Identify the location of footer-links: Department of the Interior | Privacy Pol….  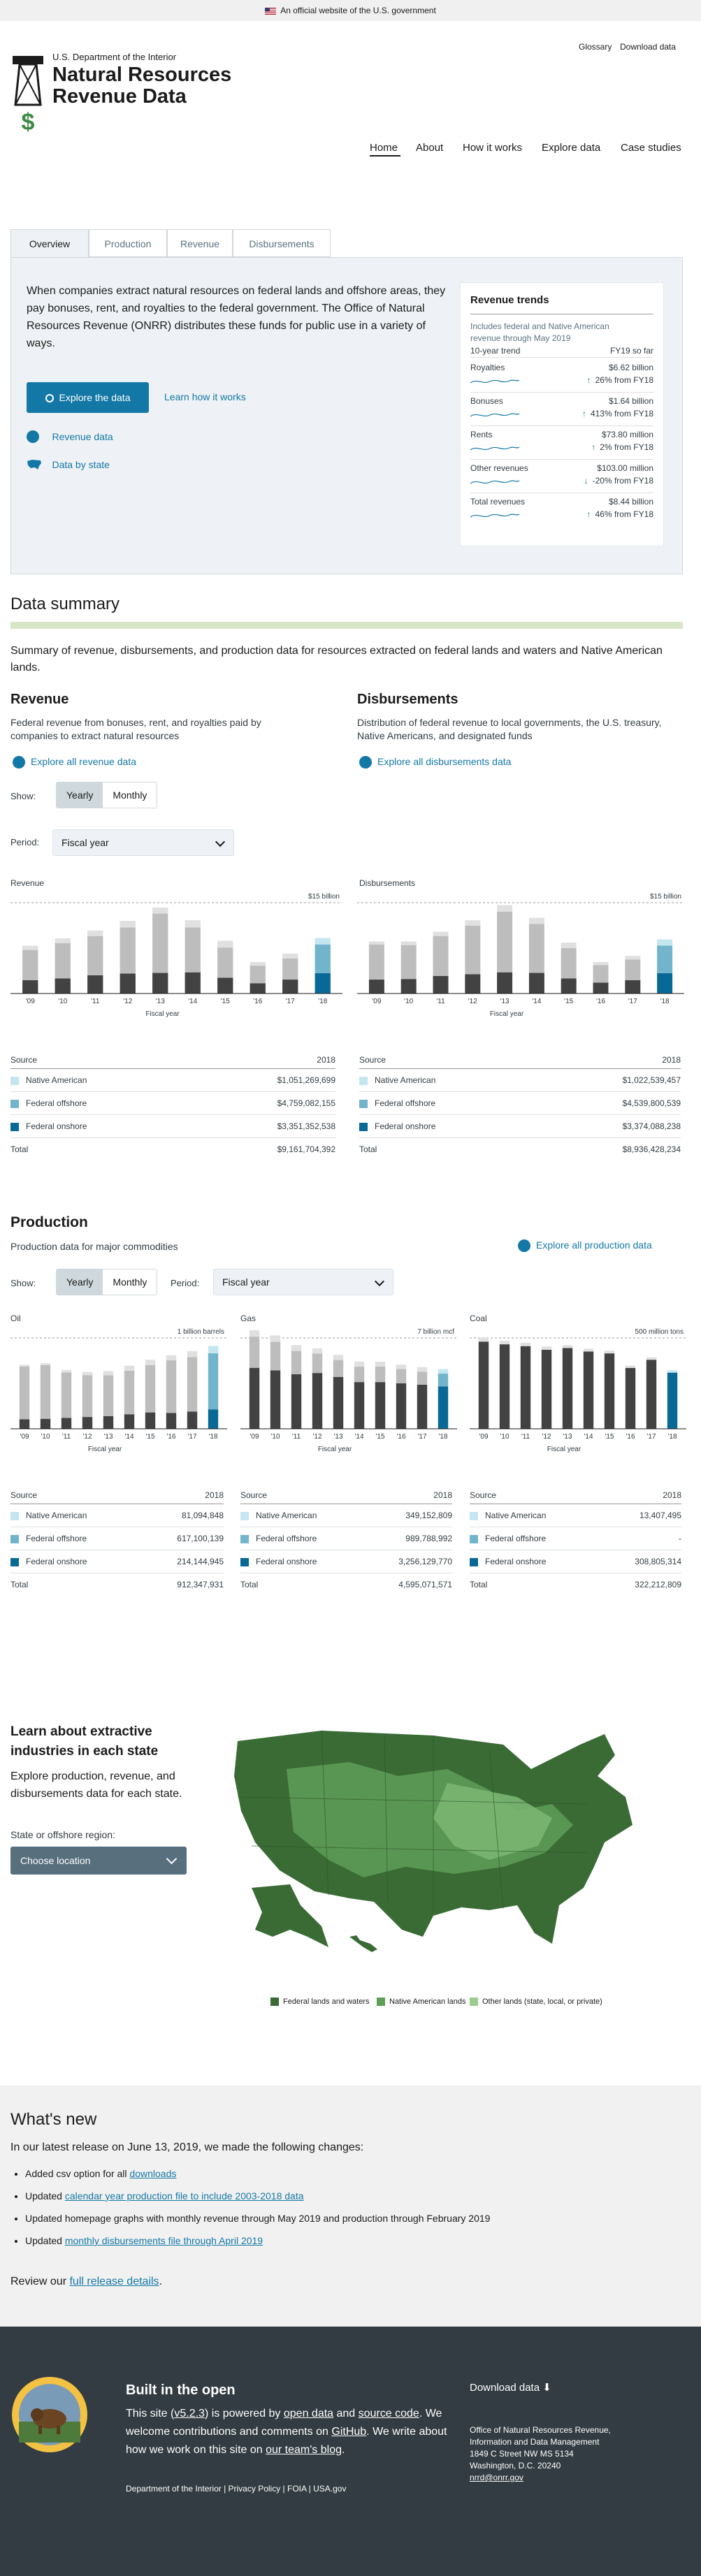
(236, 2489).